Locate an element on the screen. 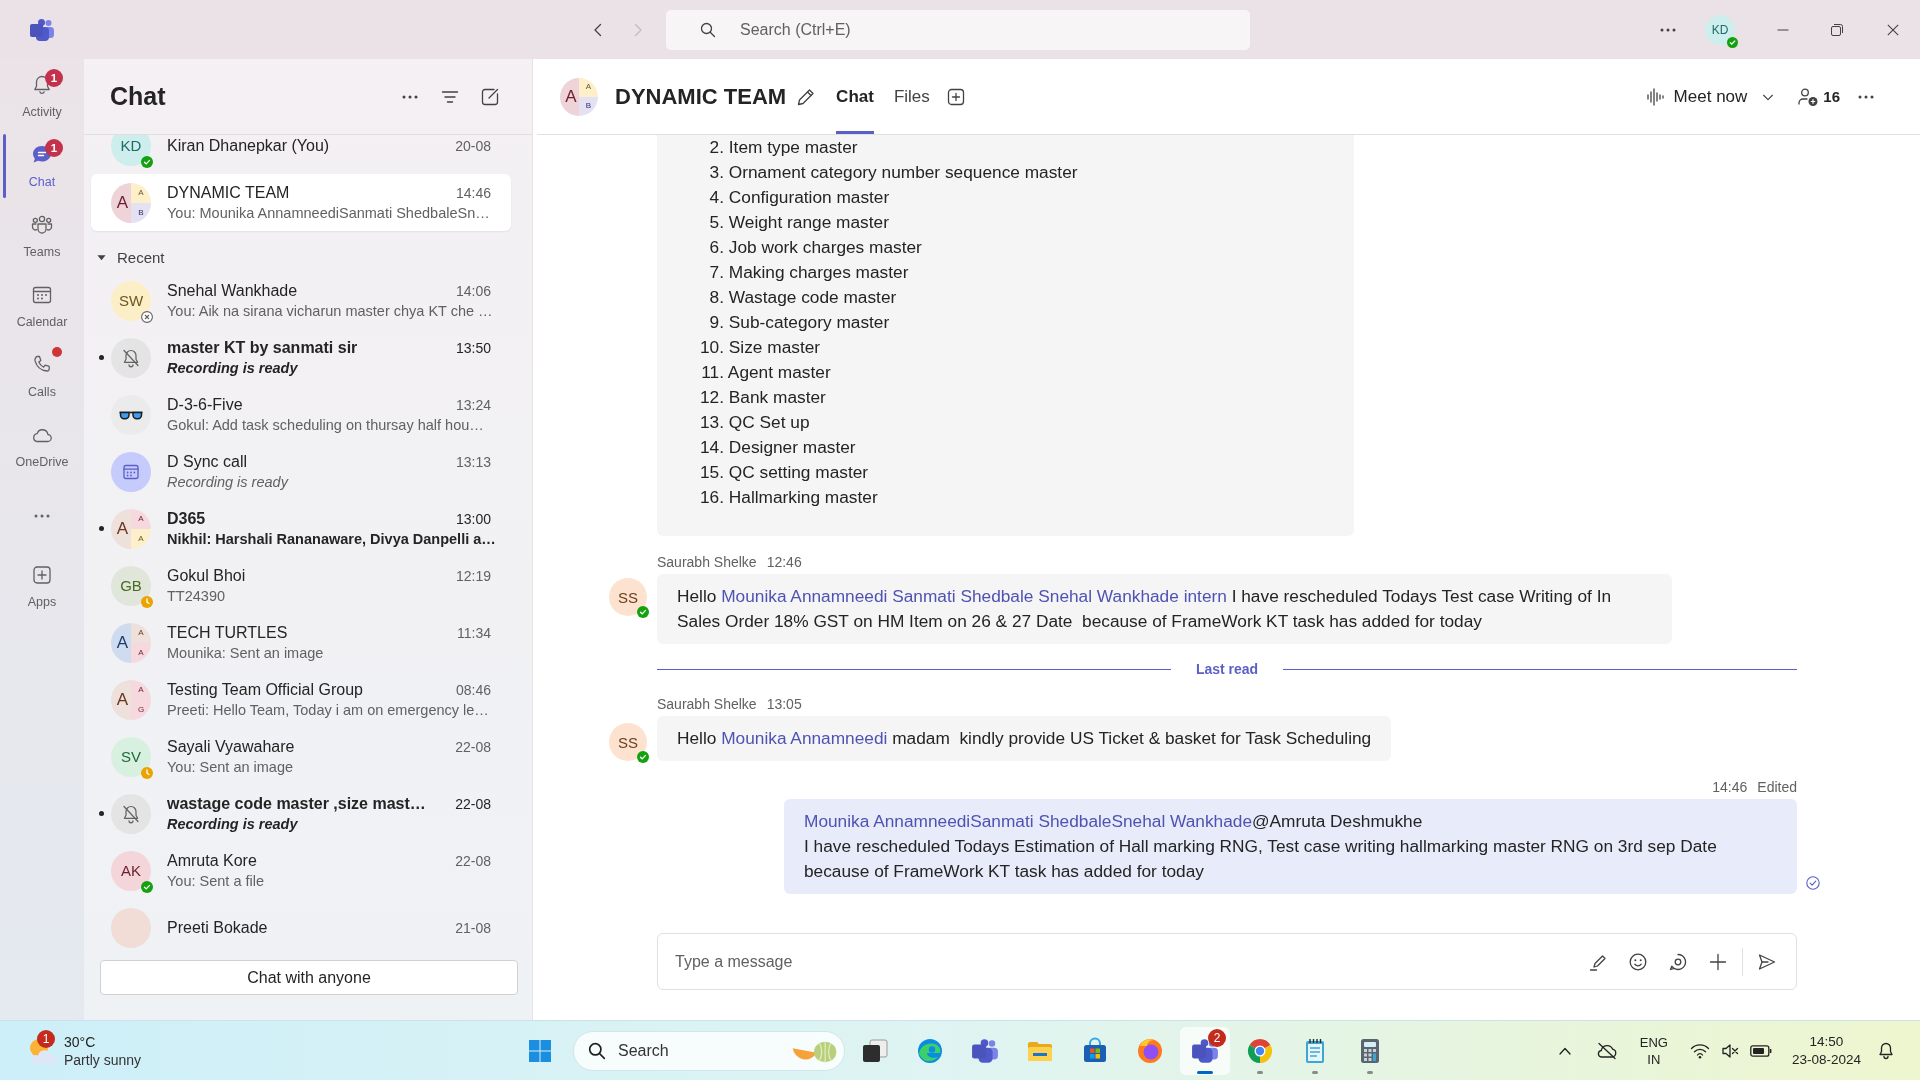  list-item: 16. Hallmarking master is located at coordinates (788, 497).